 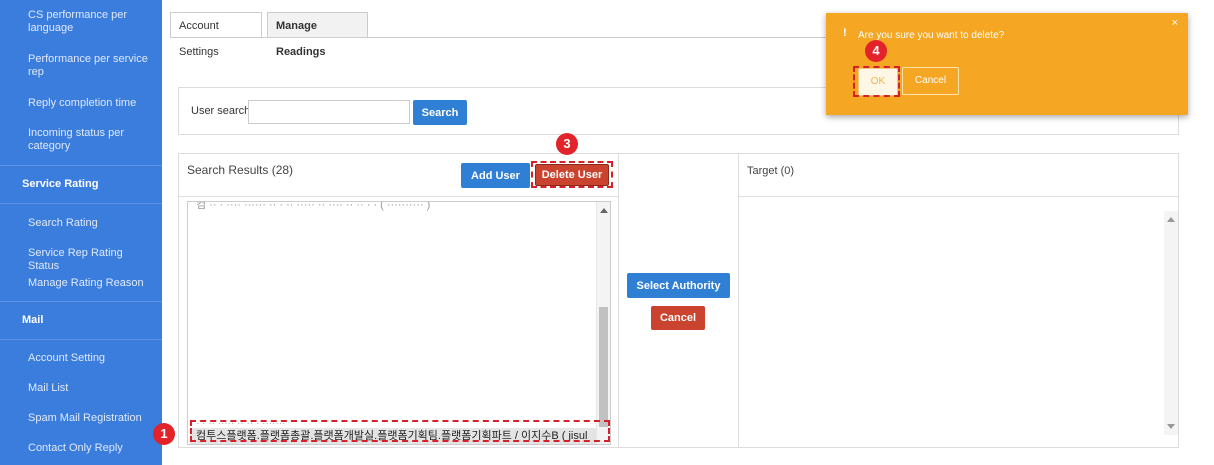 What do you see at coordinates (329, 112) in the screenshot?
I see `user-search-input` at bounding box center [329, 112].